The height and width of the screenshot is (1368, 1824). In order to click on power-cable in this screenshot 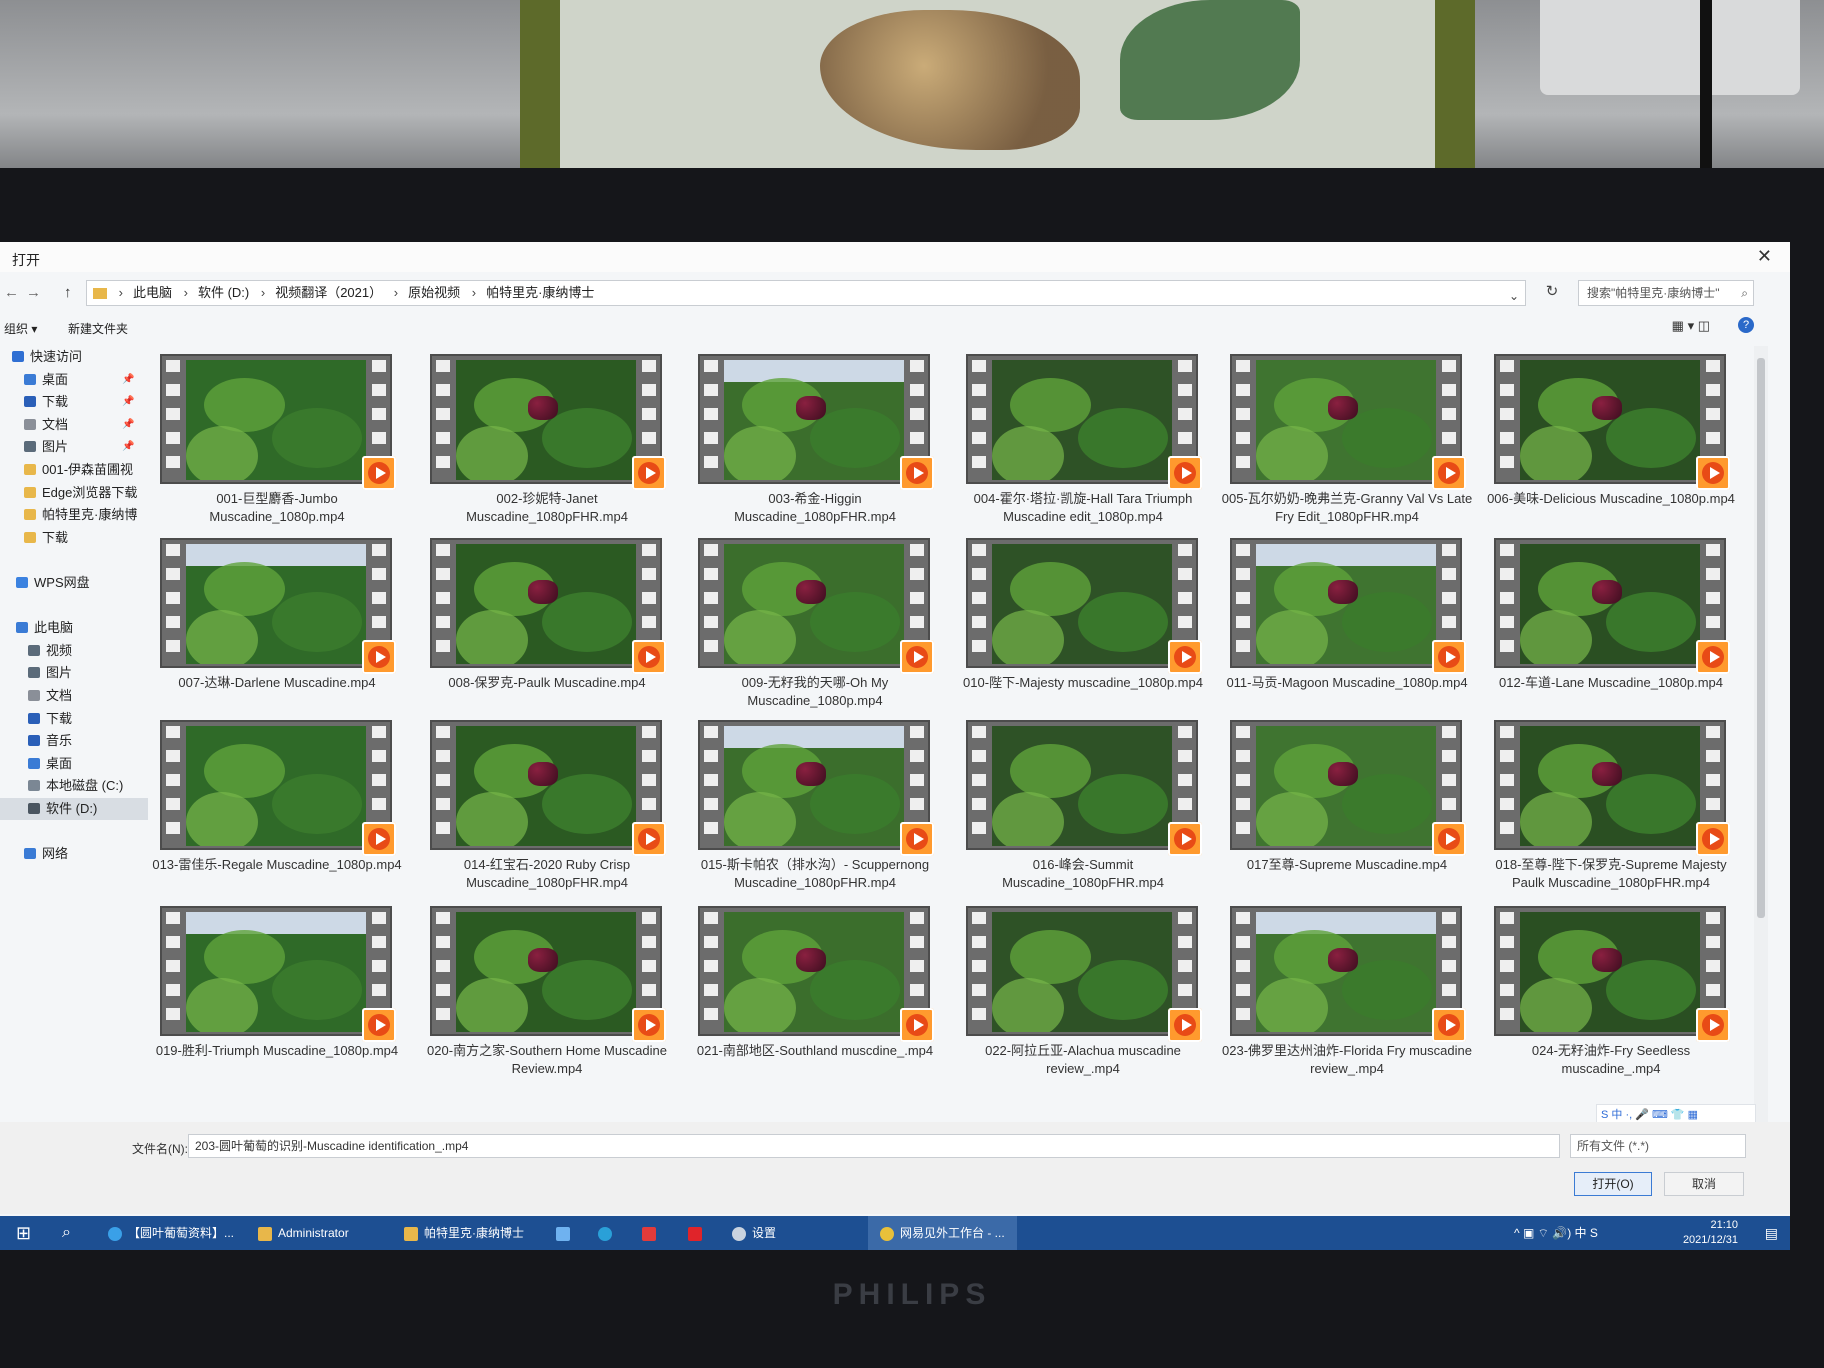, I will do `click(1706, 87)`.